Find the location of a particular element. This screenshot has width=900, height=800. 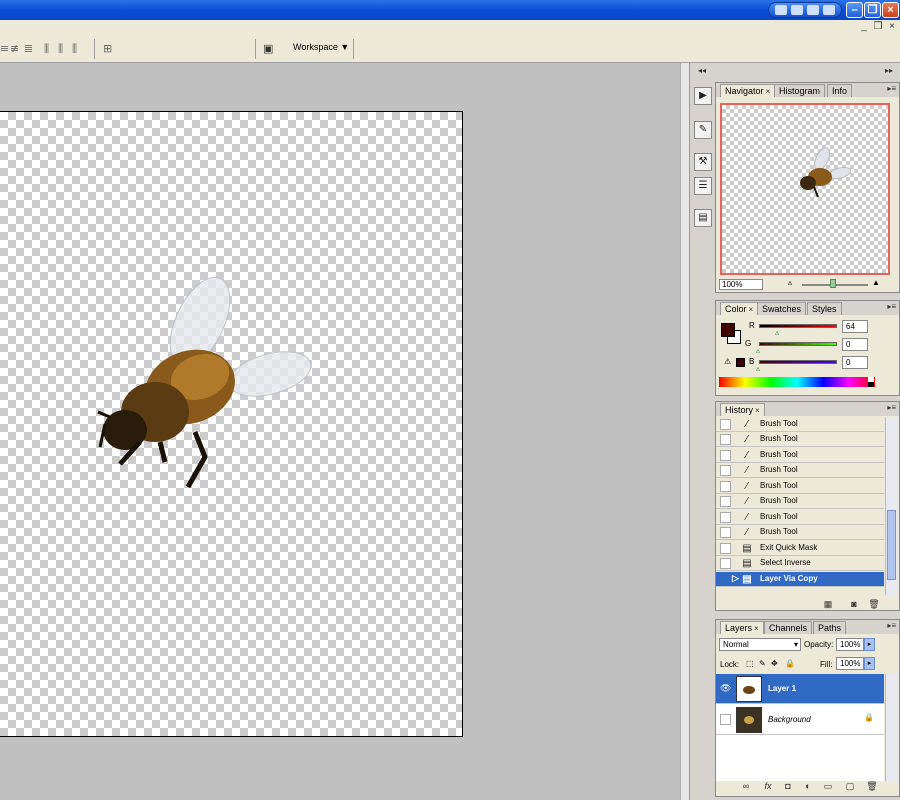

tray-app-icon is located at coordinates (781, 10).